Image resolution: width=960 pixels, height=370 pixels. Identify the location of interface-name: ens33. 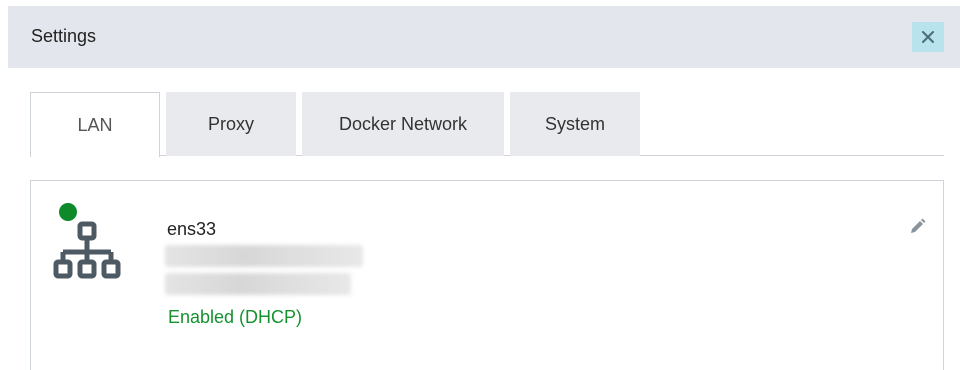
(192, 229).